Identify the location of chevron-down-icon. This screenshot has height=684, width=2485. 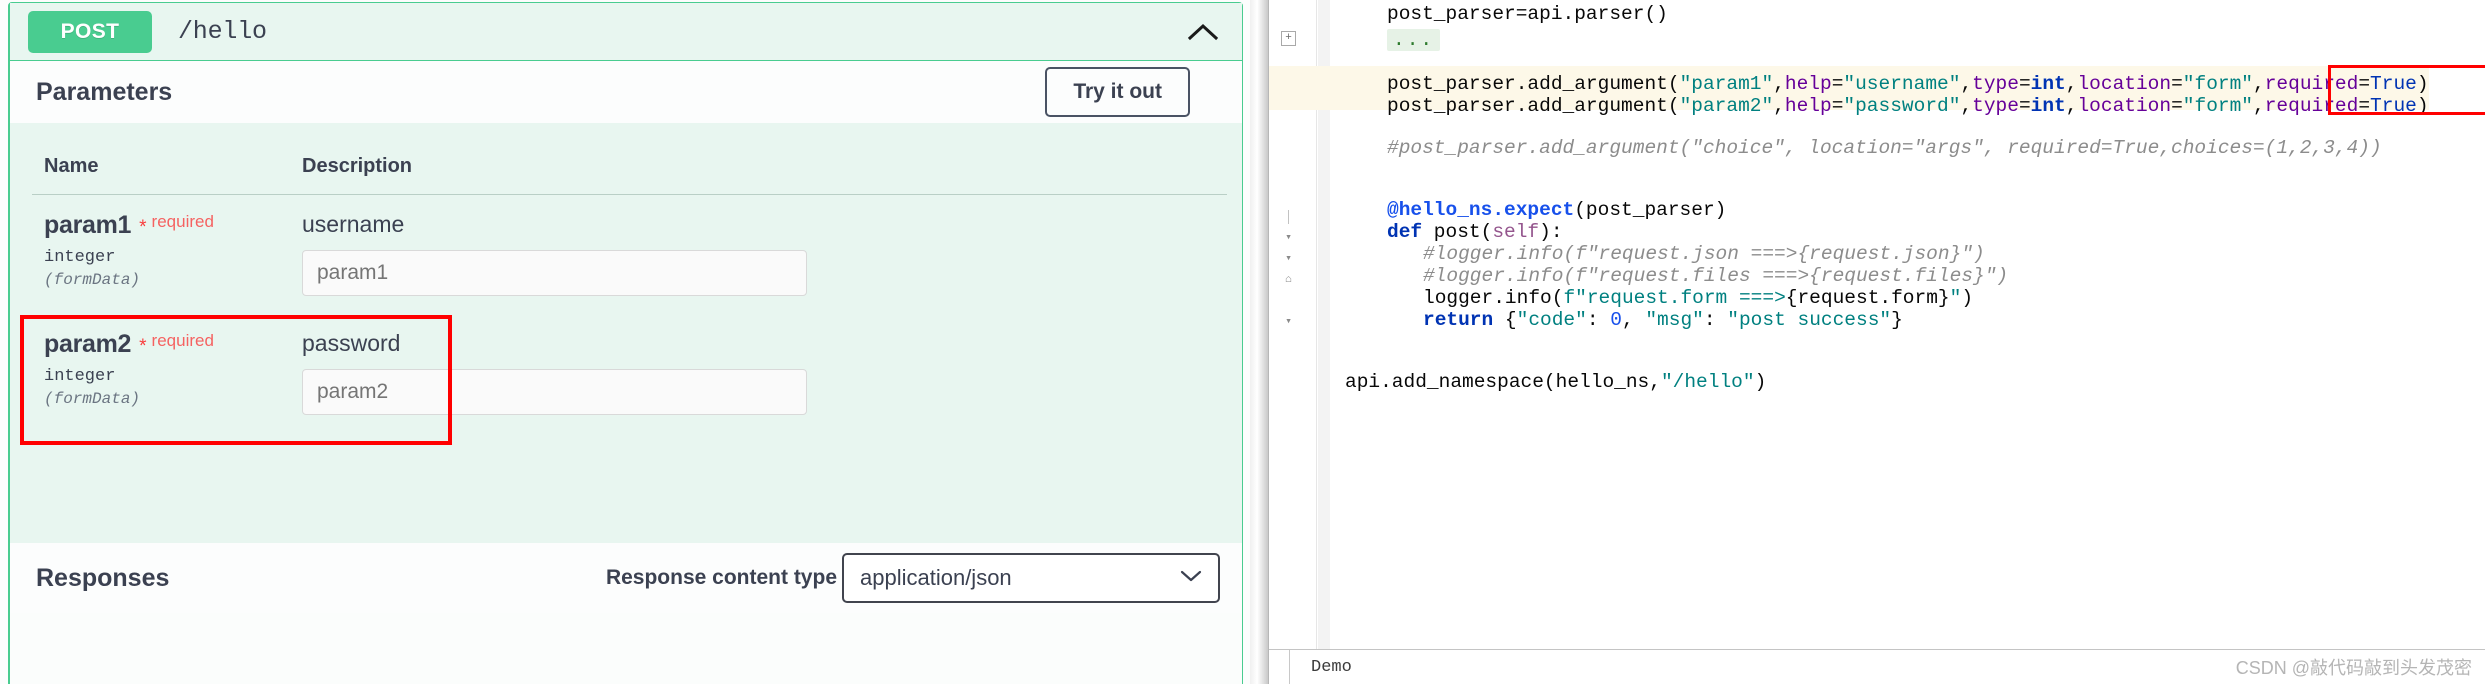
(1191, 578).